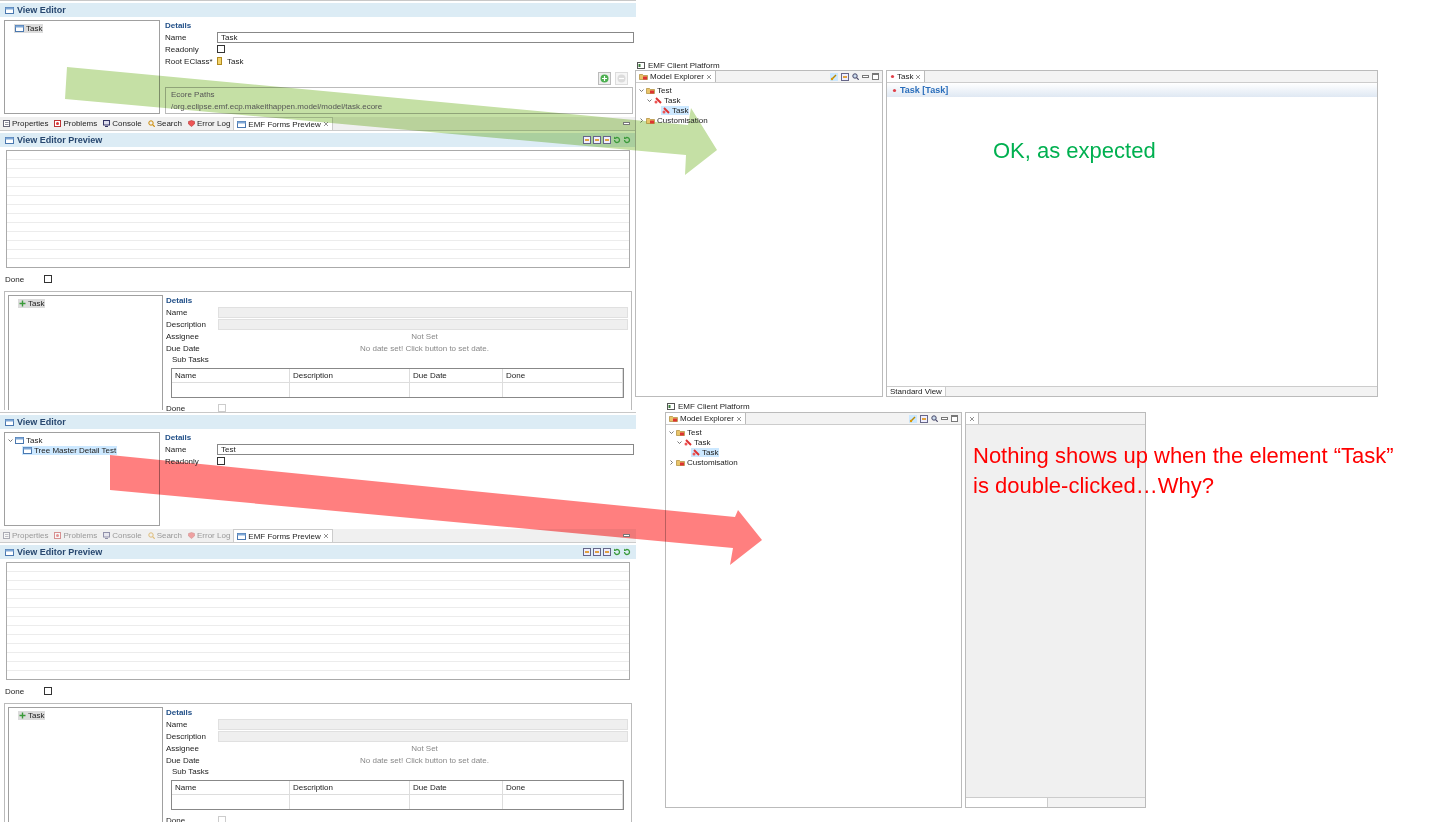  I want to click on tab: Search, so click(164, 123).